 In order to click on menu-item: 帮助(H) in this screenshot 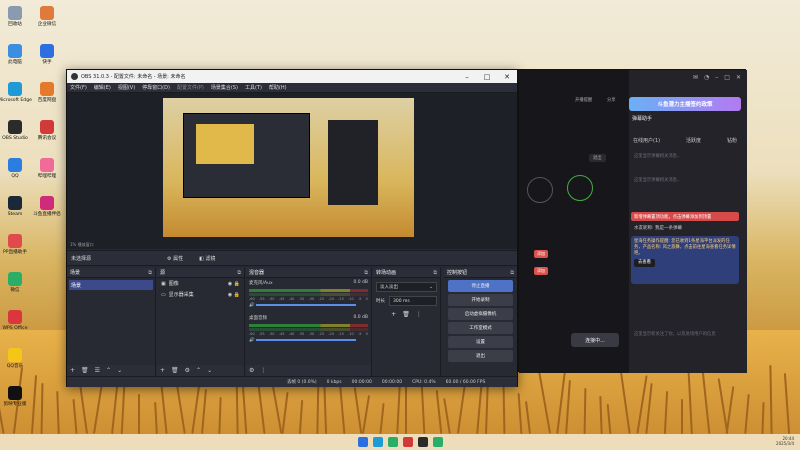, I will do `click(278, 87)`.